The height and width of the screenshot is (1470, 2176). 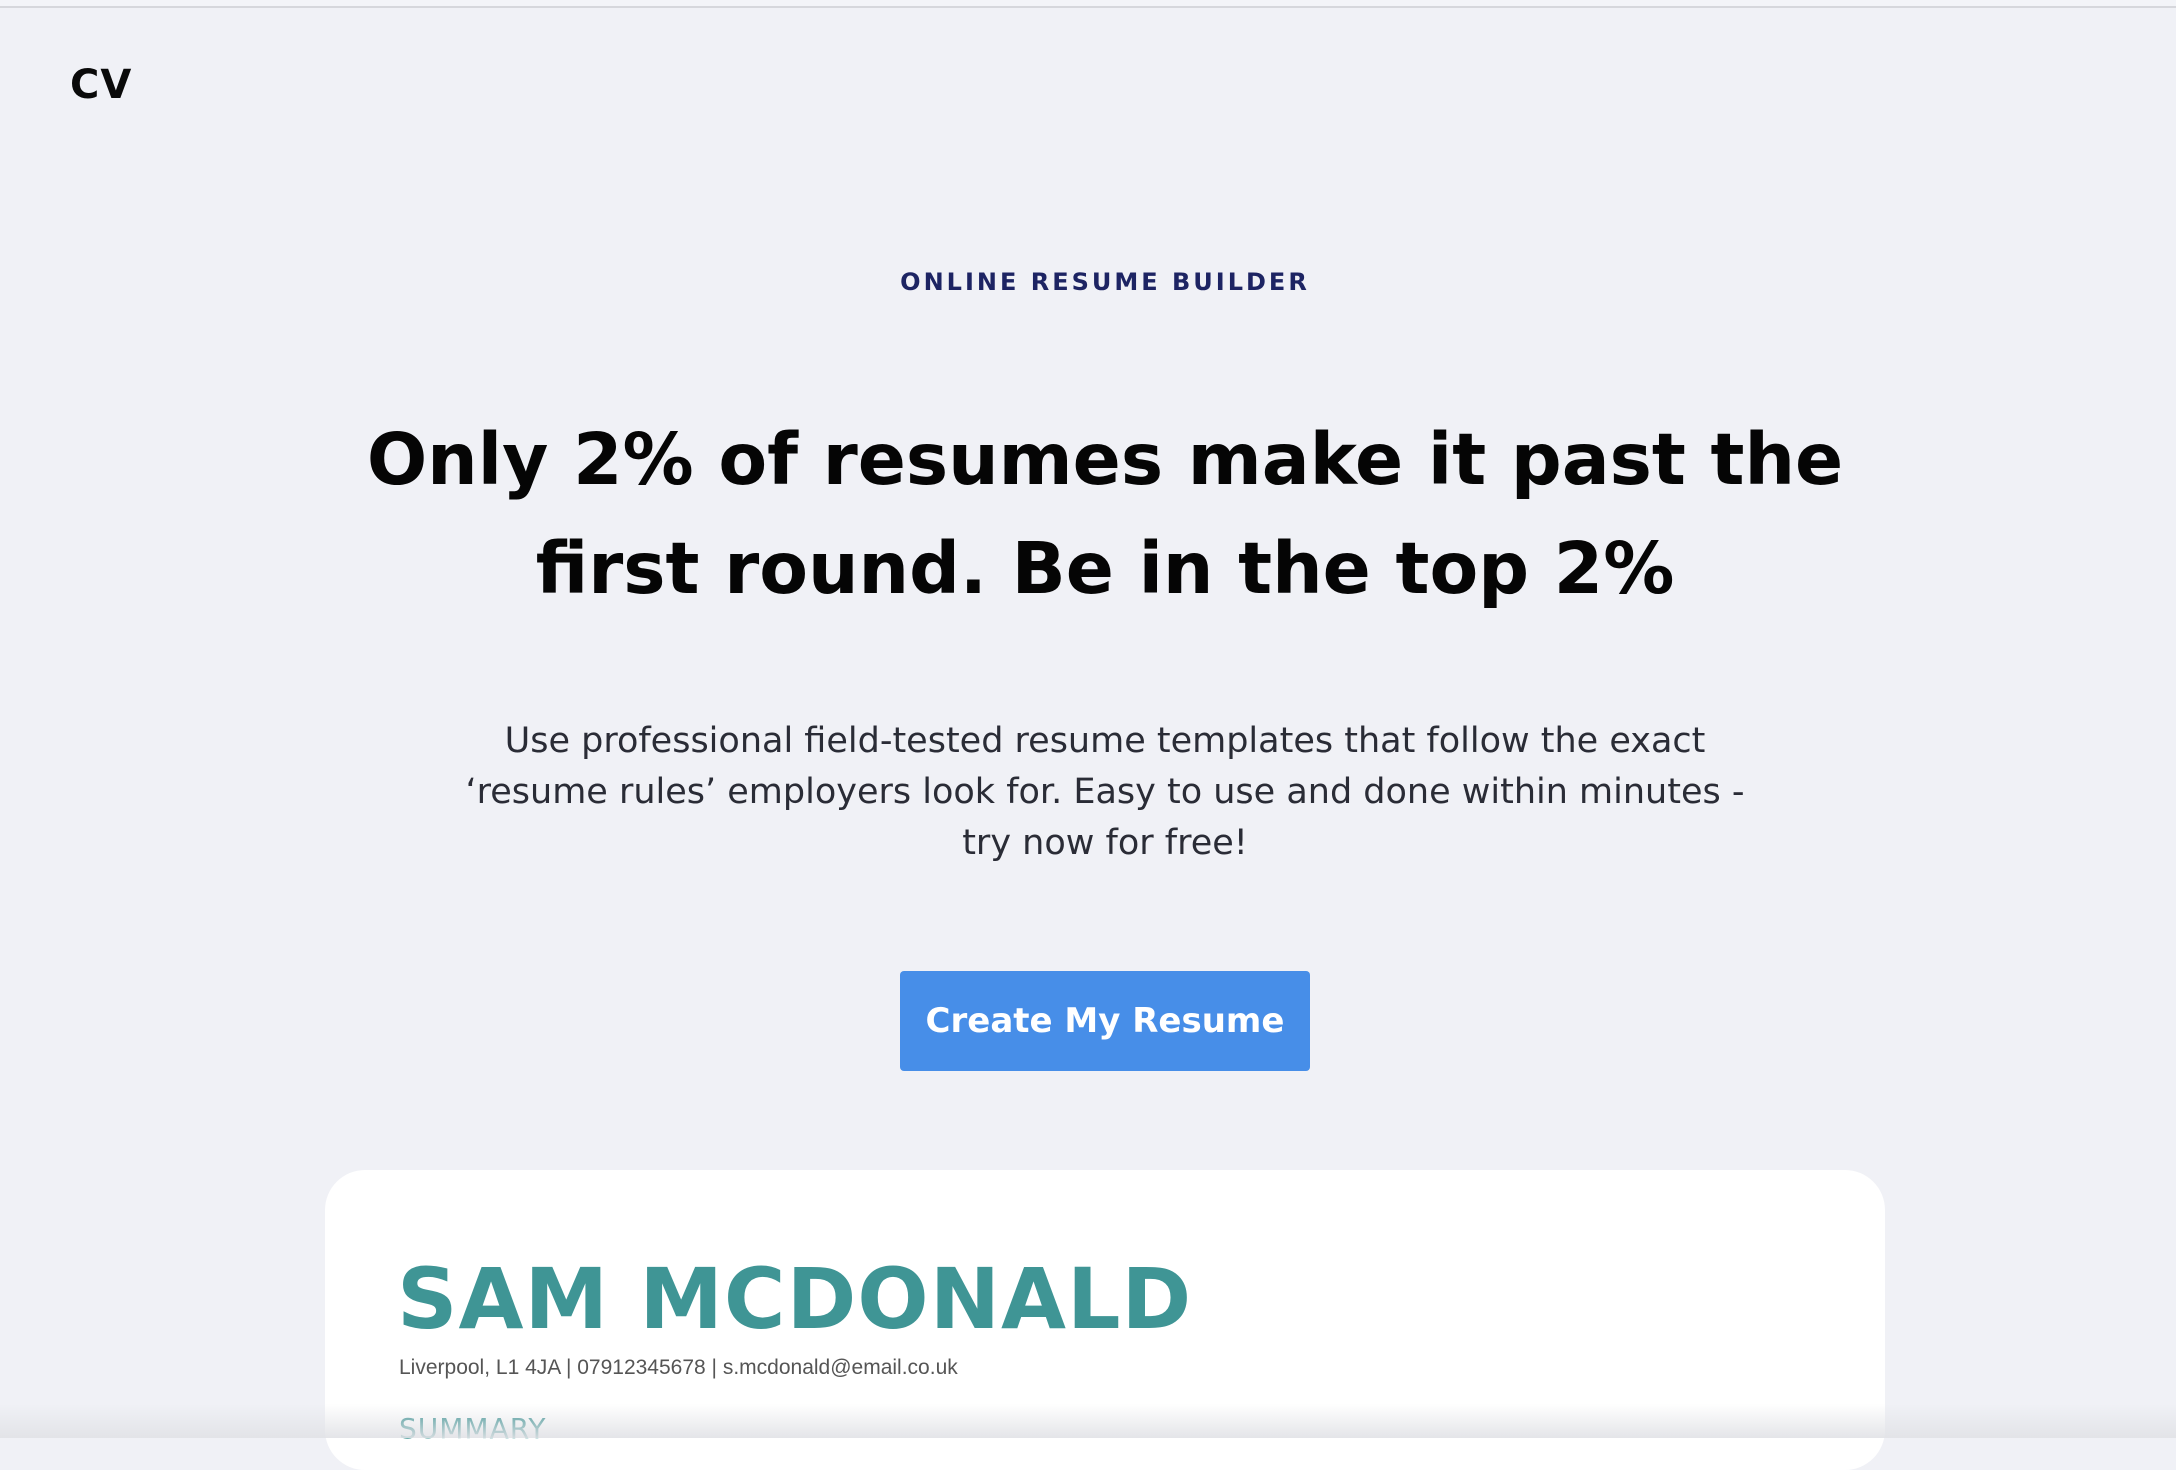 I want to click on top-border, so click(x=1088, y=4).